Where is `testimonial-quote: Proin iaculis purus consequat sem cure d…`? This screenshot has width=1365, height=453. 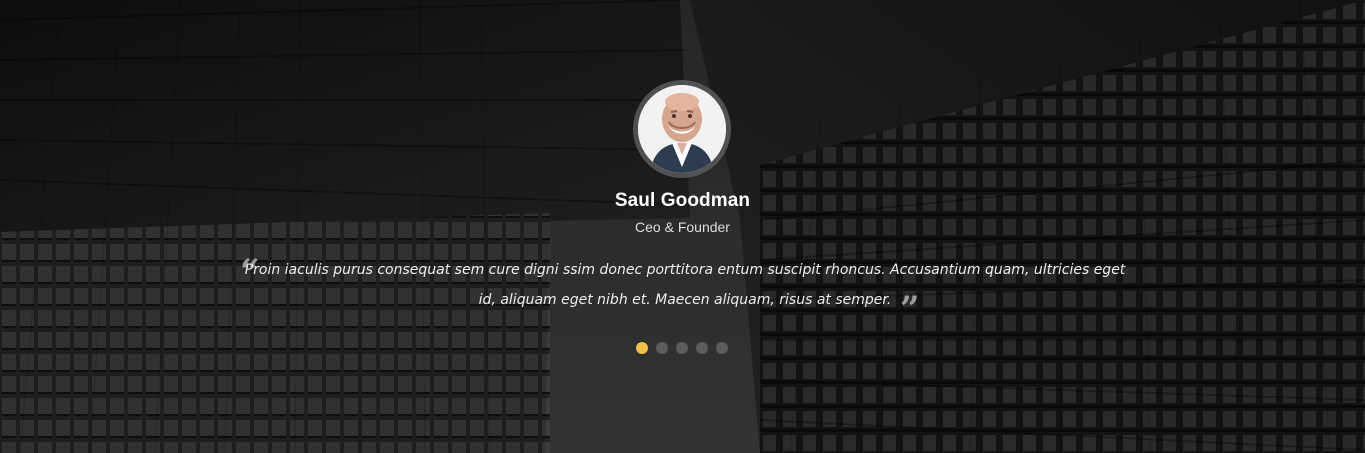
testimonial-quote: Proin iaculis purus consequat sem cure d… is located at coordinates (685, 285).